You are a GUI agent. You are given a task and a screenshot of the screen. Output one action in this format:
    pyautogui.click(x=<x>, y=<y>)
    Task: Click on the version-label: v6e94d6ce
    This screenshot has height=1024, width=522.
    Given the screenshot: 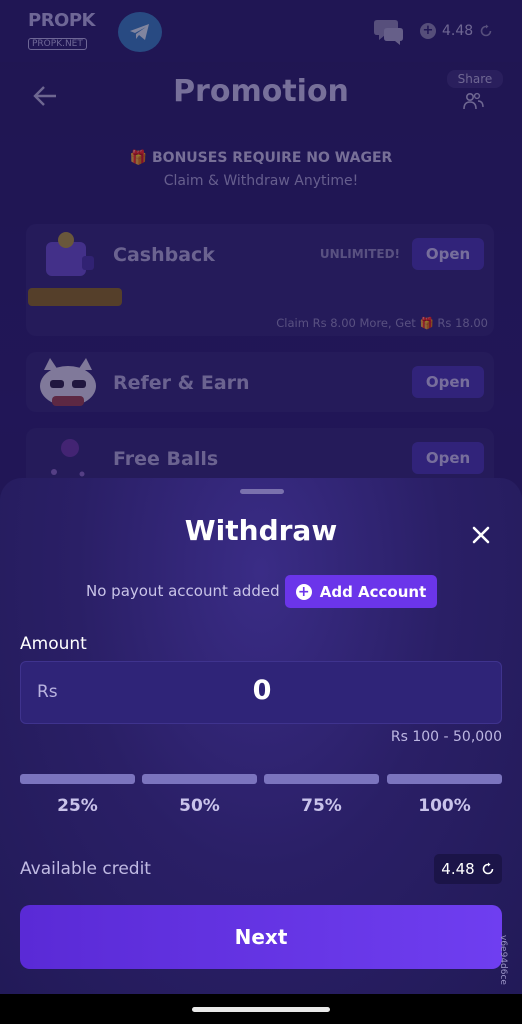 What is the action you would take?
    pyautogui.click(x=503, y=960)
    